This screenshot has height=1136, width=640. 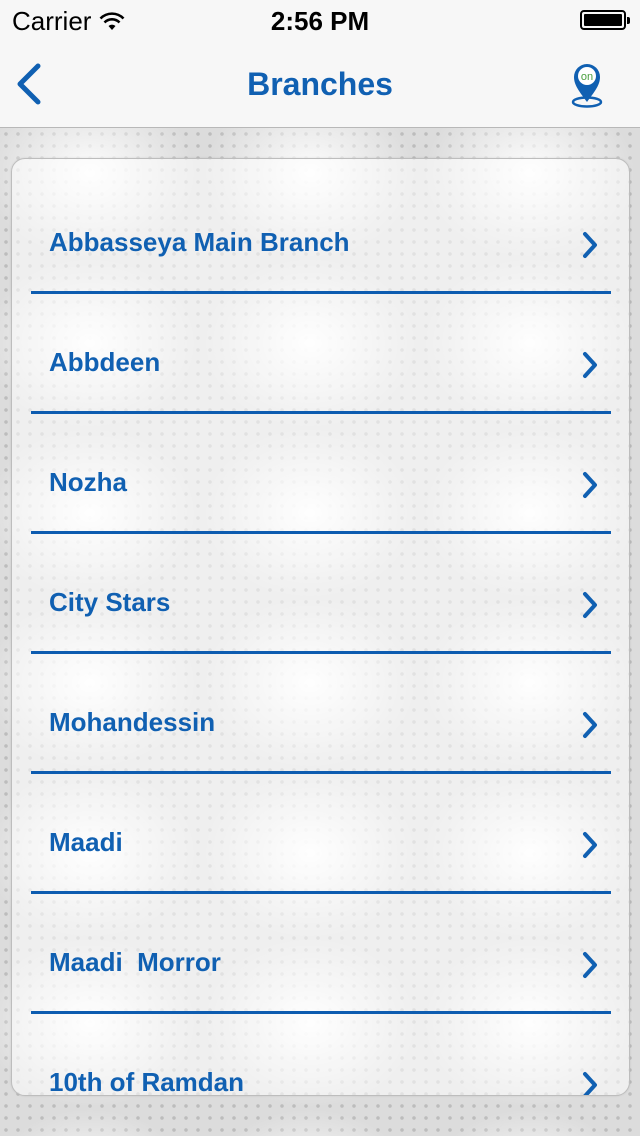 I want to click on branch-label: Mohandessin, so click(x=132, y=722).